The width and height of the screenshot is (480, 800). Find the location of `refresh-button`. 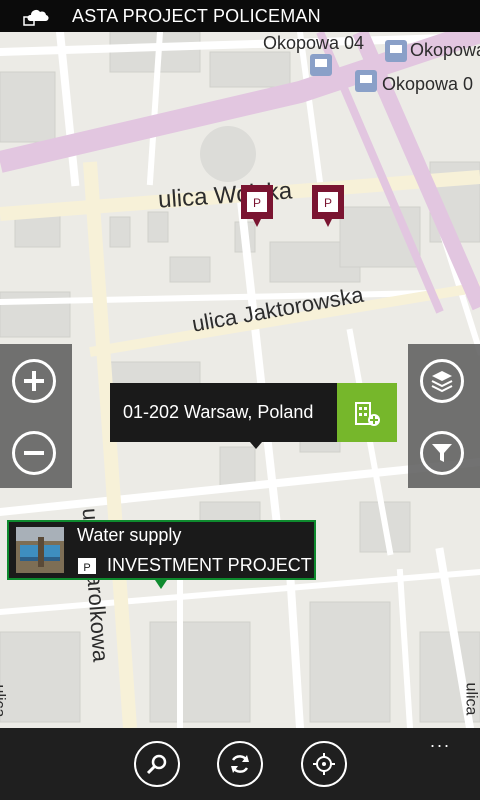

refresh-button is located at coordinates (240, 764).